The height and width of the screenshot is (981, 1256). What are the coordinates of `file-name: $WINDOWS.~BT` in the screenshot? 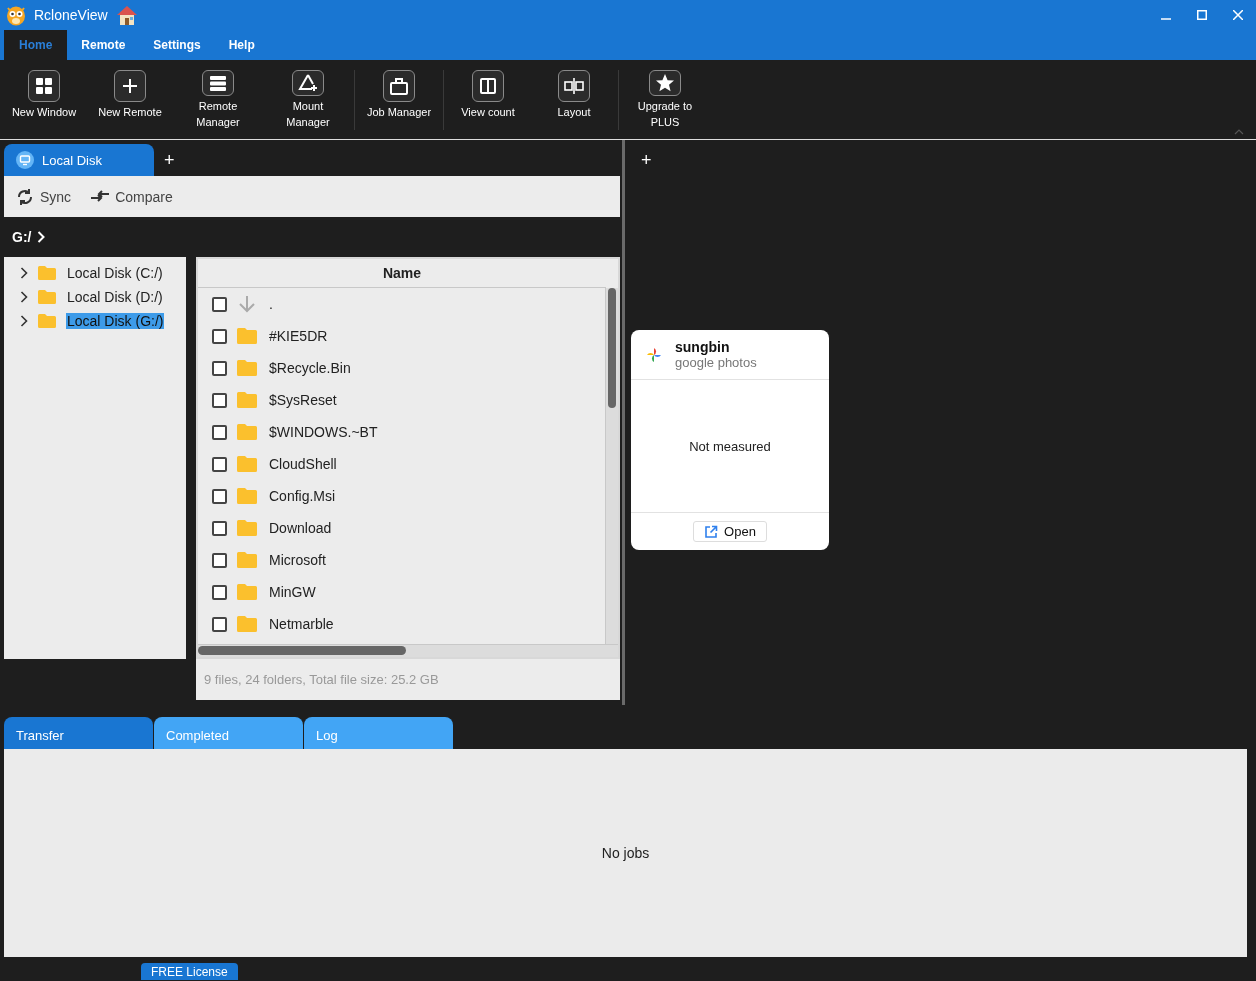 It's located at (323, 432).